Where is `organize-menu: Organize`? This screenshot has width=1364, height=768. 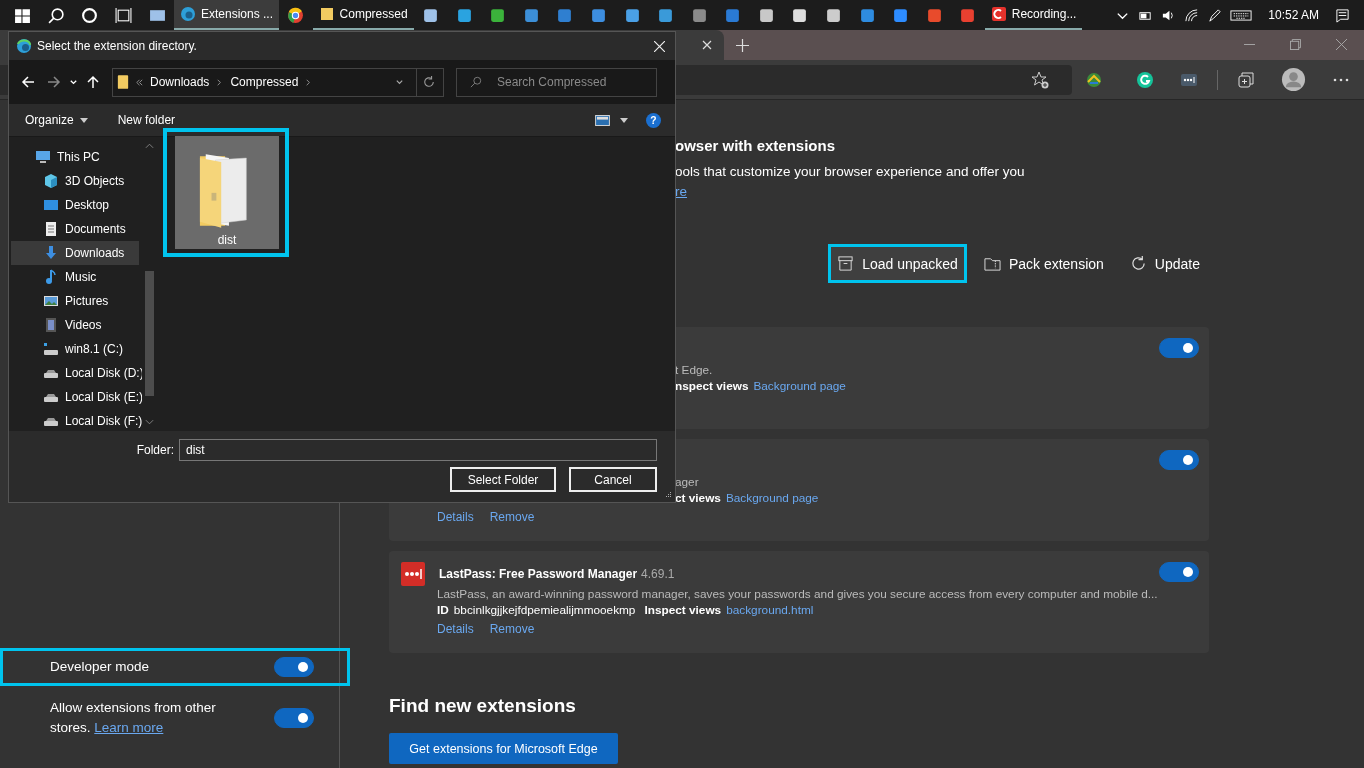
organize-menu: Organize is located at coordinates (56, 120).